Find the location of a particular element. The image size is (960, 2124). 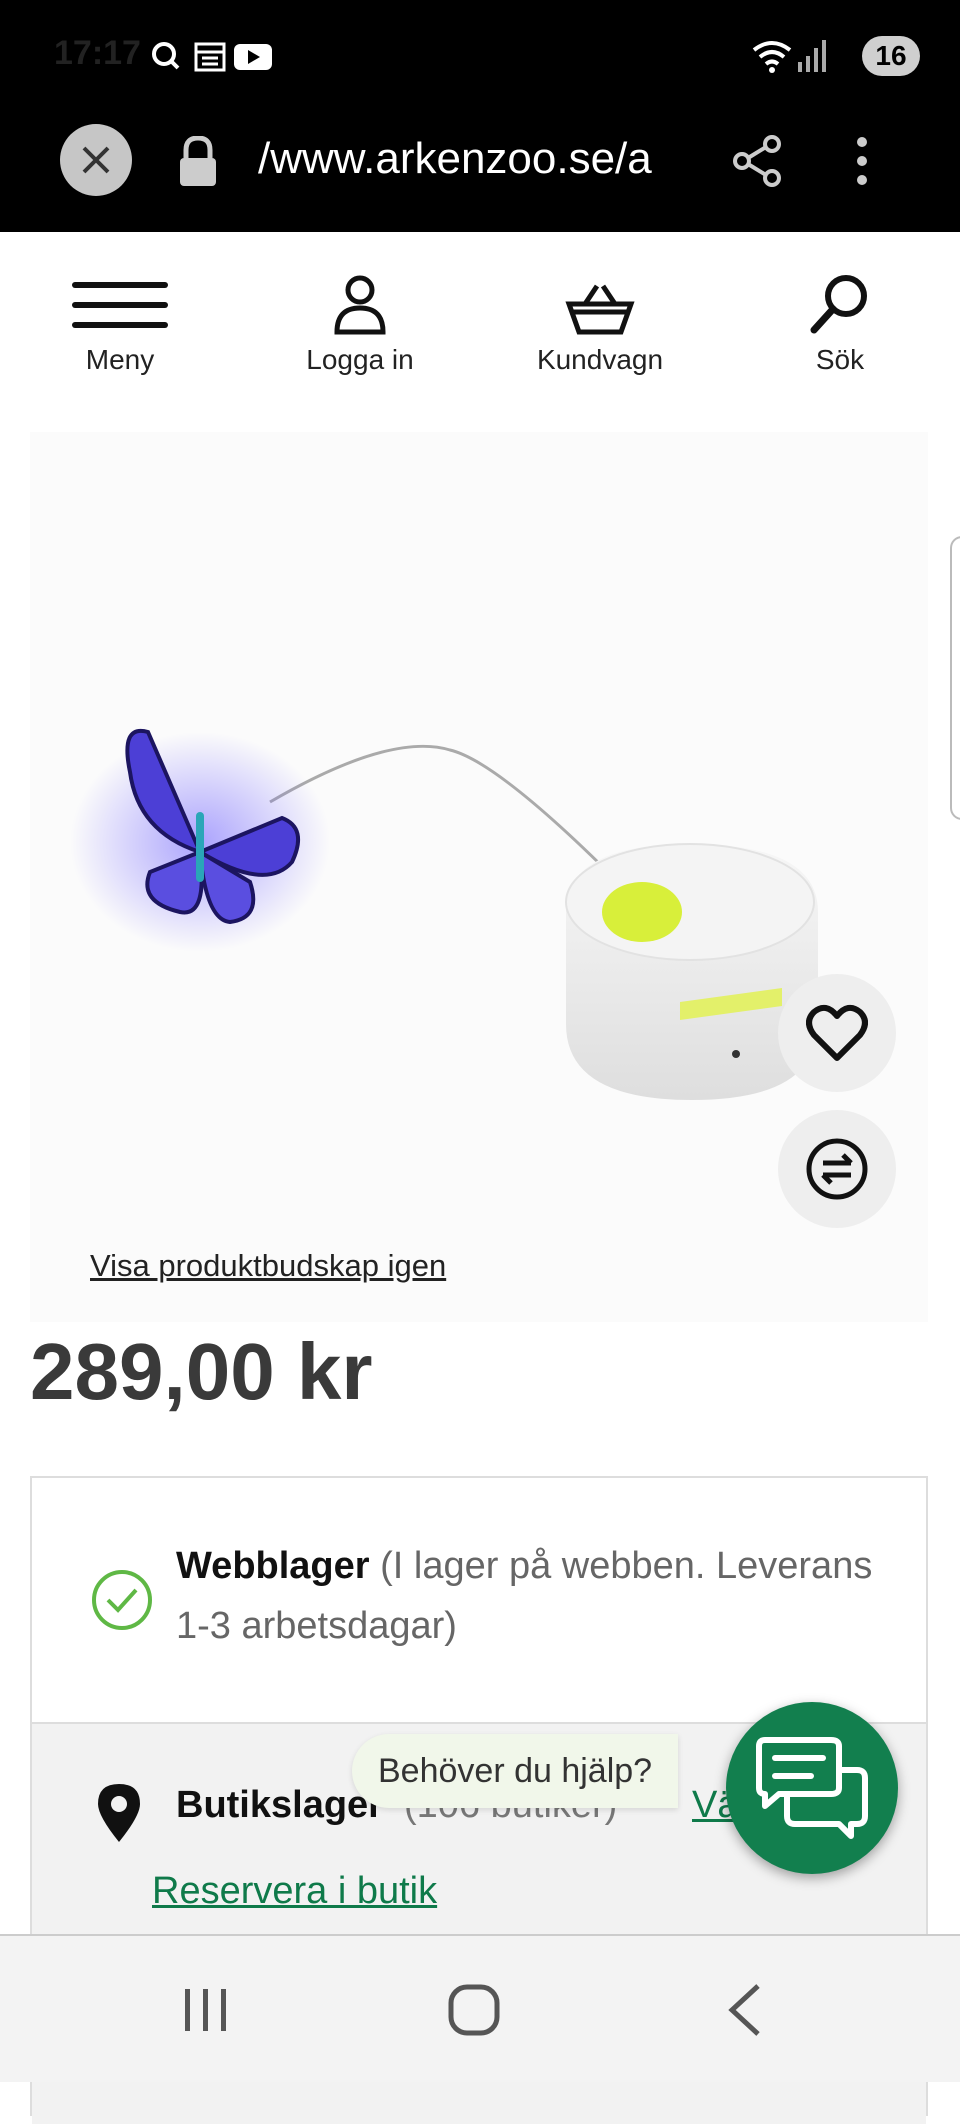

compare-button is located at coordinates (837, 1169).